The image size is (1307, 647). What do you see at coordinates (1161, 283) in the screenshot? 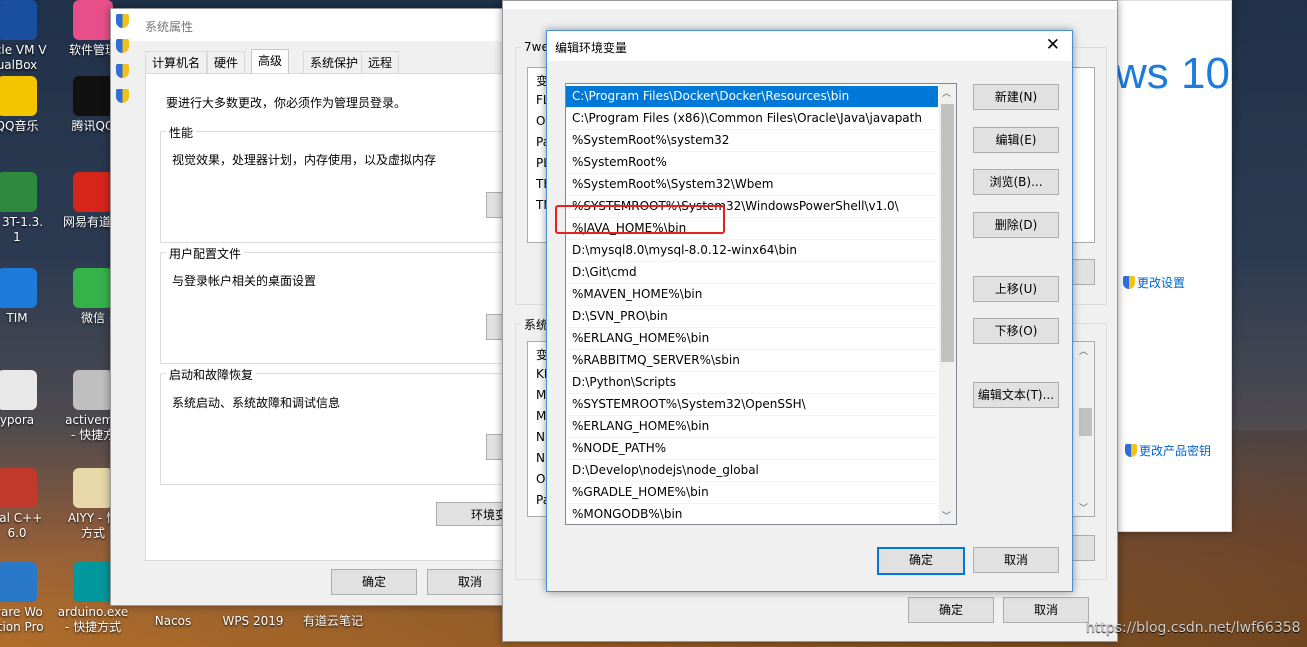
I see `change-settings-label: 更改设置` at bounding box center [1161, 283].